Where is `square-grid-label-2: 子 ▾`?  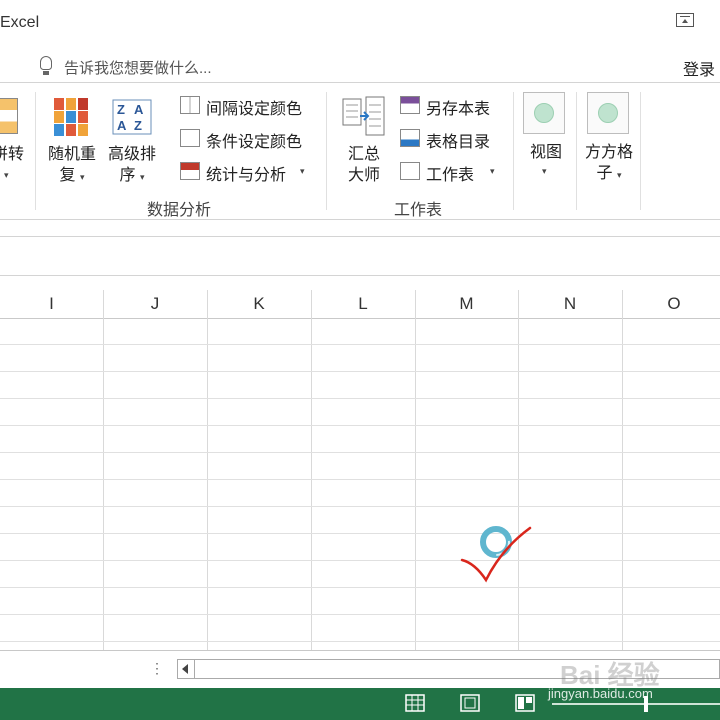
square-grid-label-2: 子 ▾ is located at coordinates (609, 173).